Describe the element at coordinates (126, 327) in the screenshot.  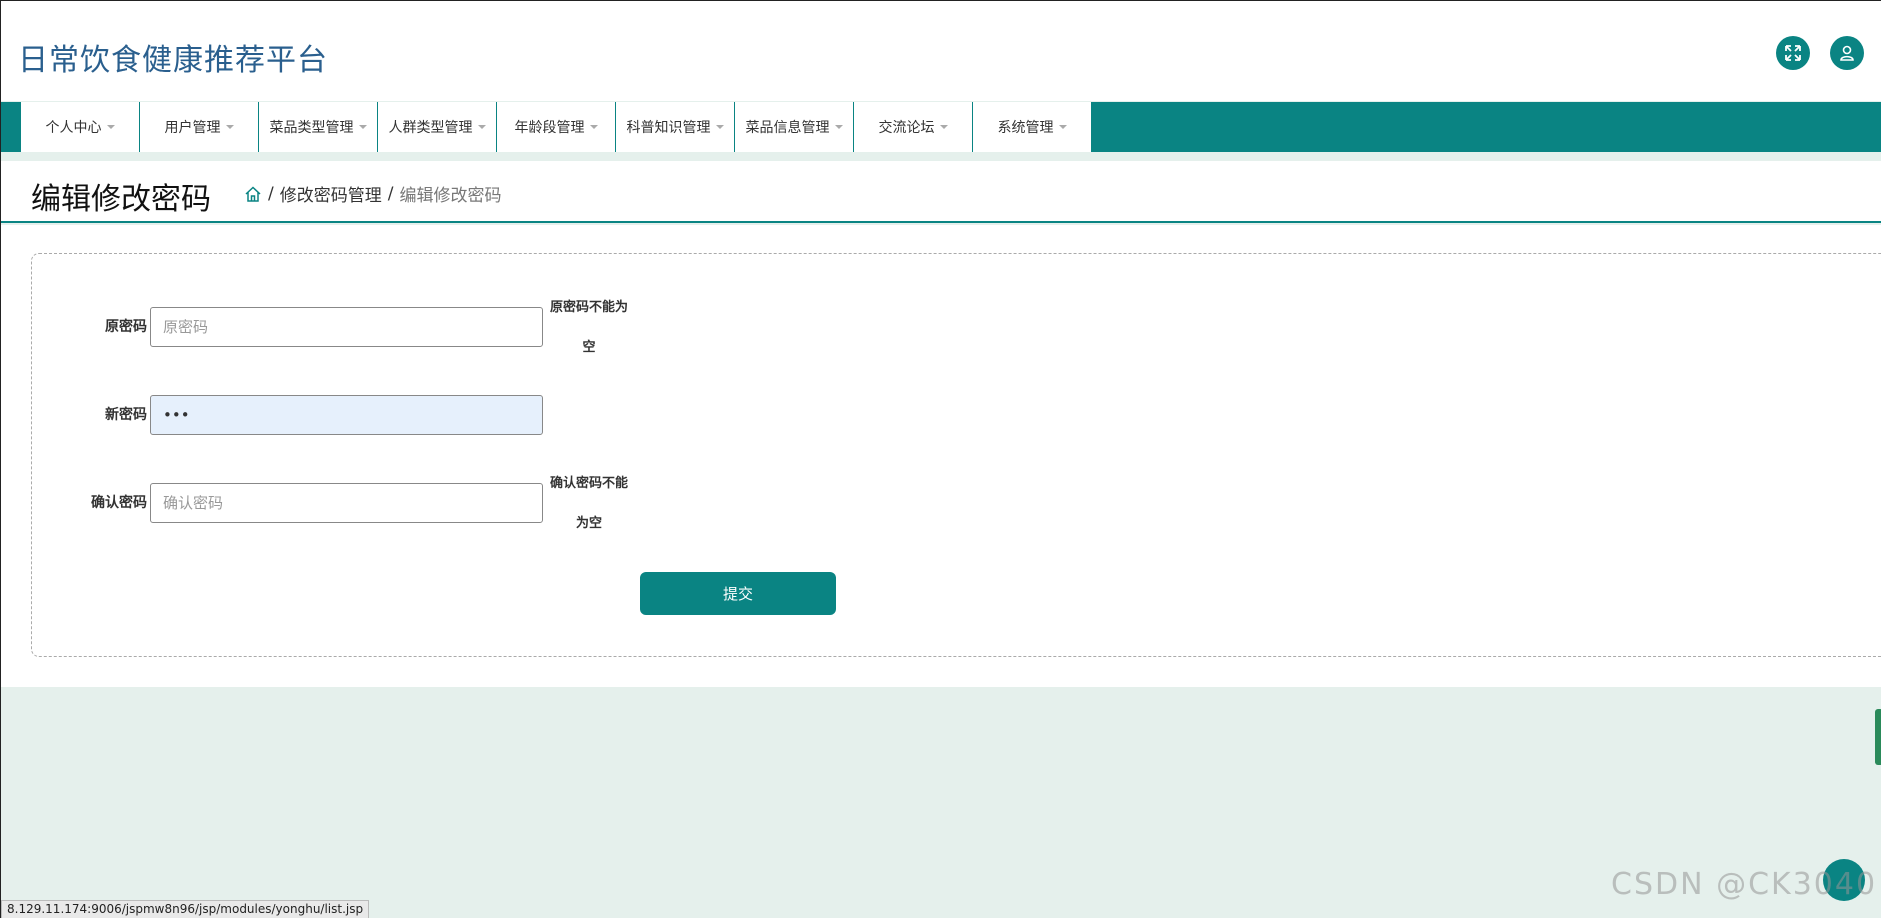
I see `old-password-label: 原密码` at that location.